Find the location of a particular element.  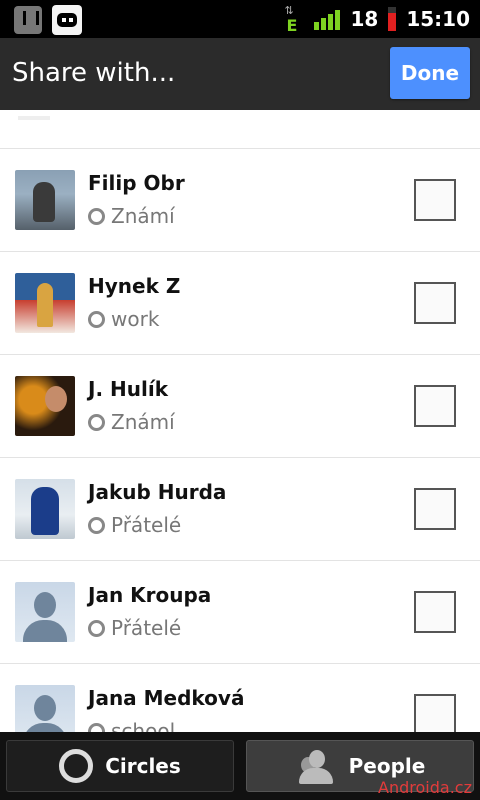

circles-icon is located at coordinates (76, 766).